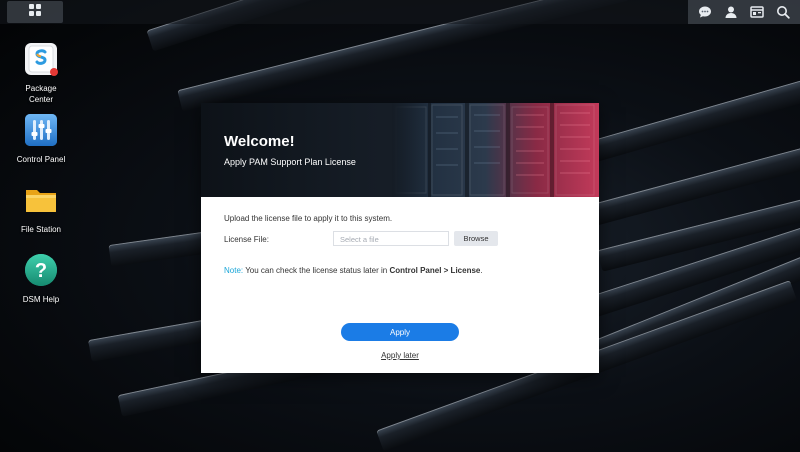 The image size is (800, 452). I want to click on apply-later-label: Apply later, so click(400, 355).